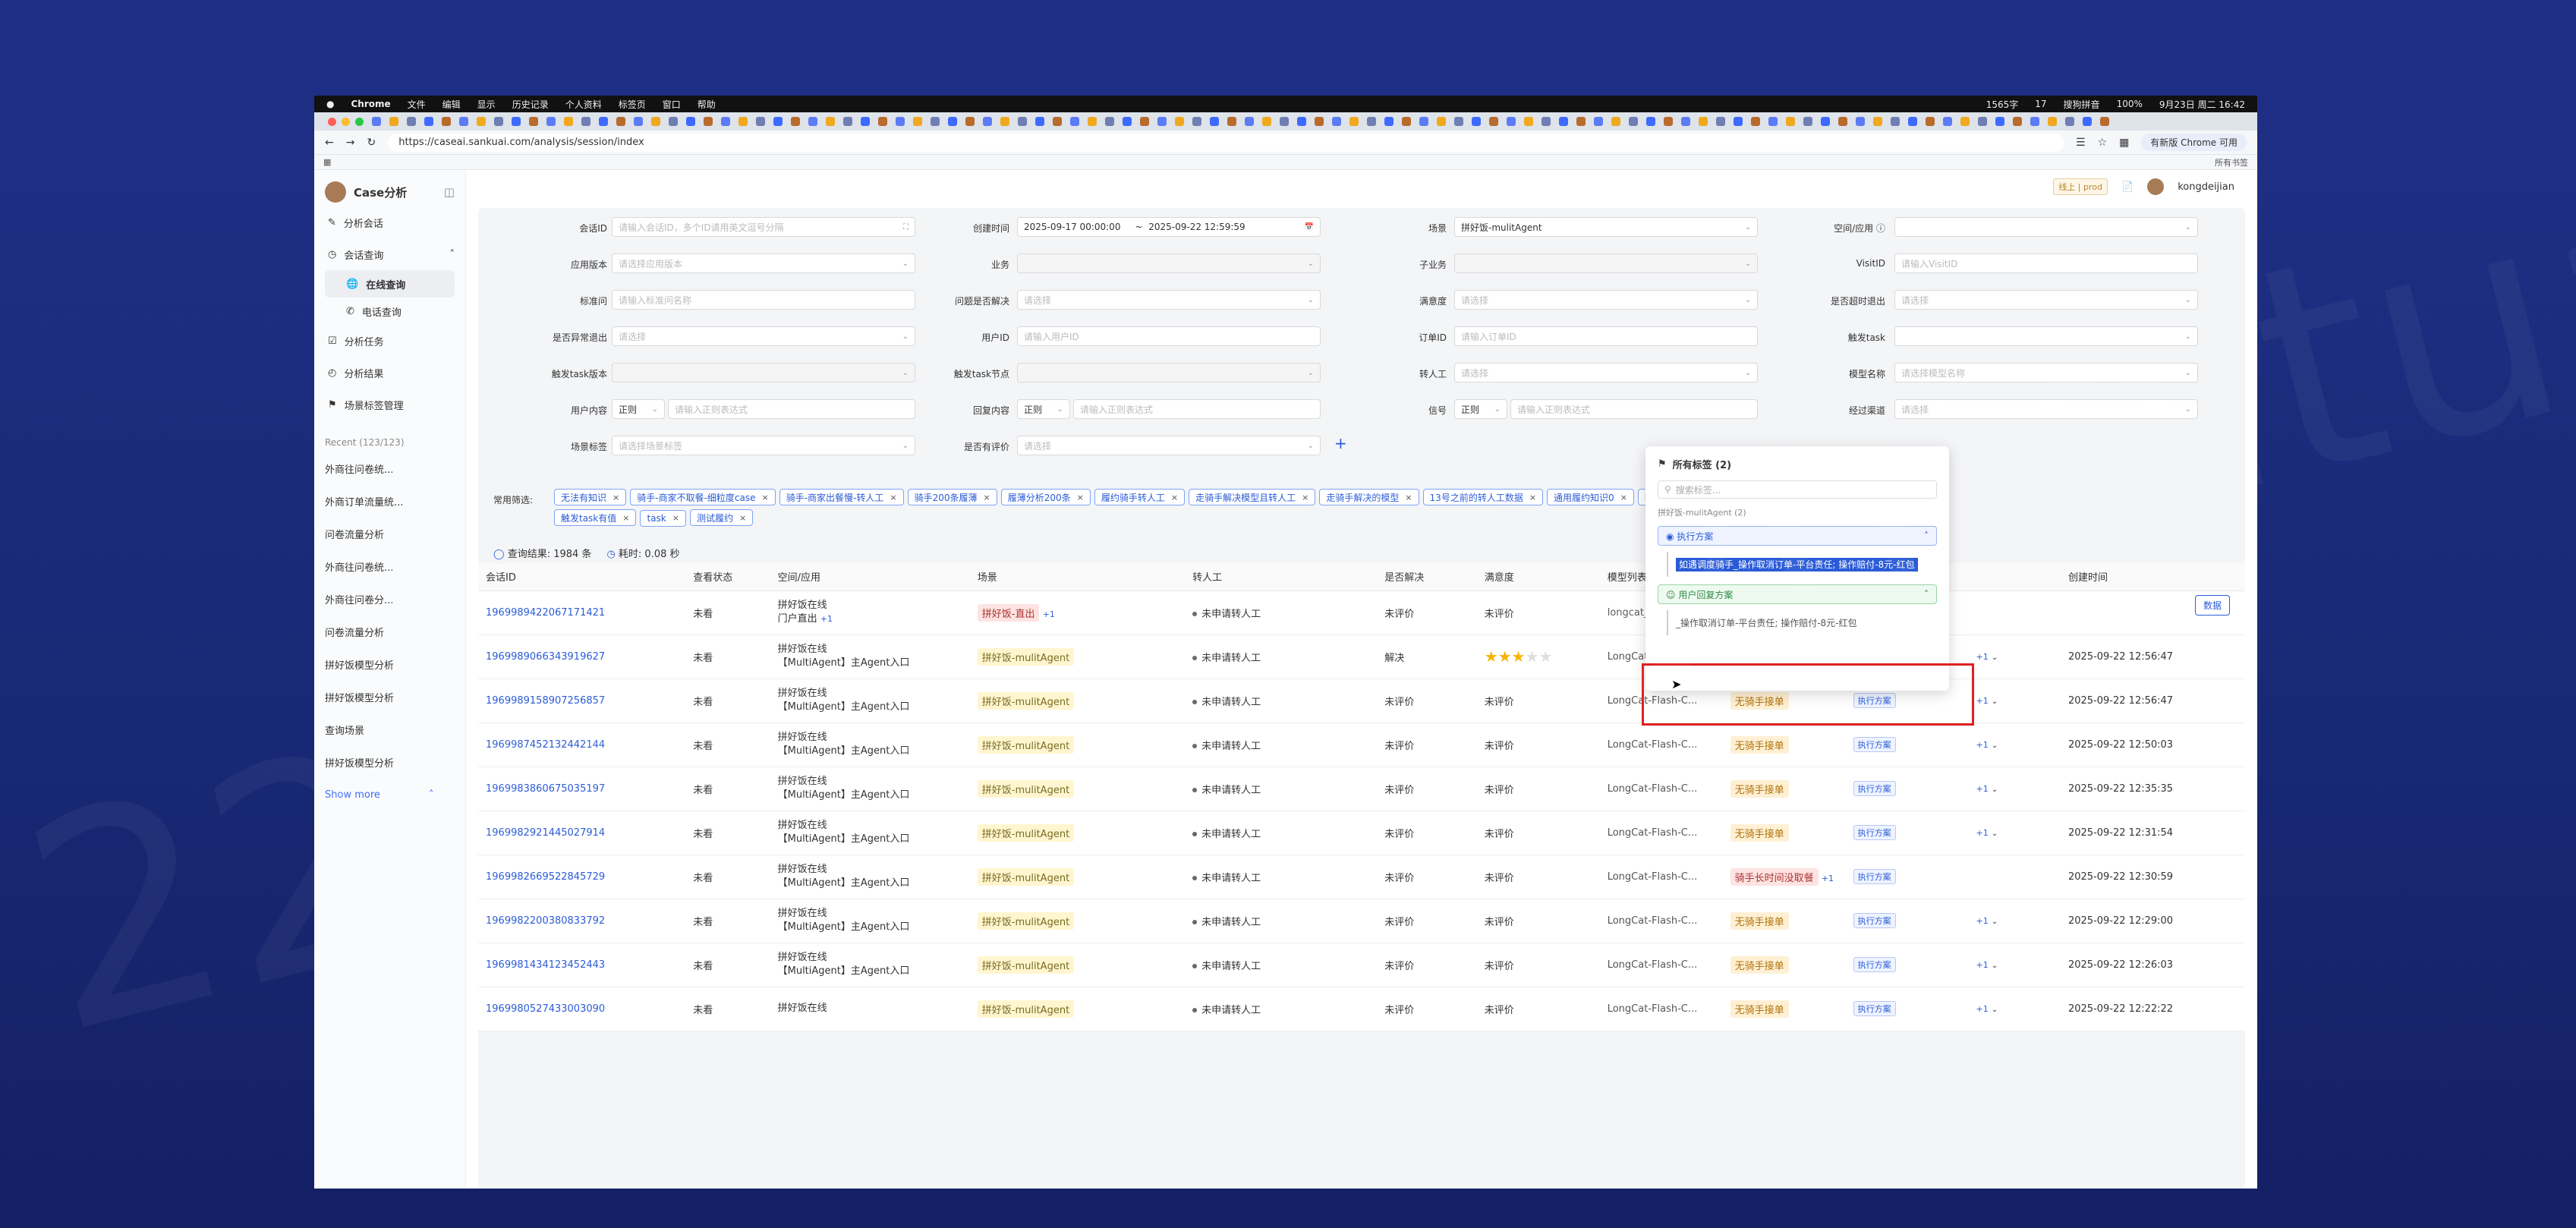  What do you see at coordinates (390, 795) in the screenshot?
I see `show-more-link: Show more ˄` at bounding box center [390, 795].